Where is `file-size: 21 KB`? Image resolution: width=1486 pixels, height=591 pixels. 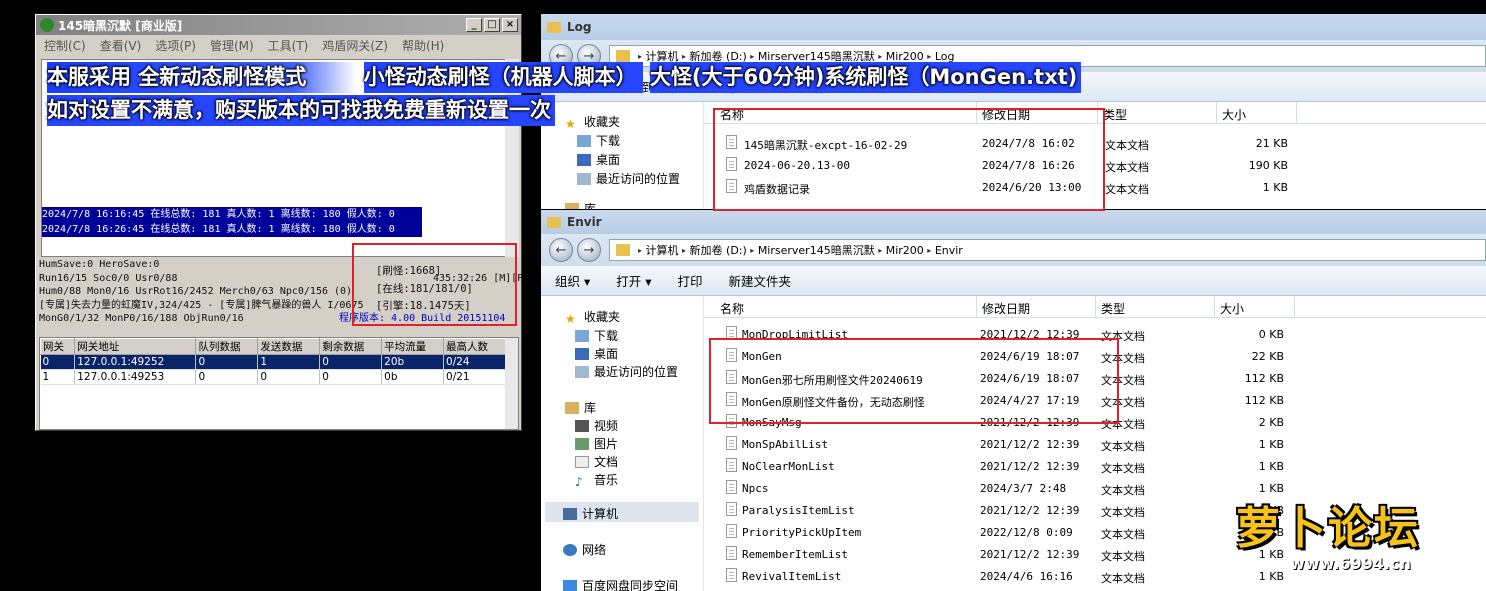
file-size: 21 KB is located at coordinates (1271, 143).